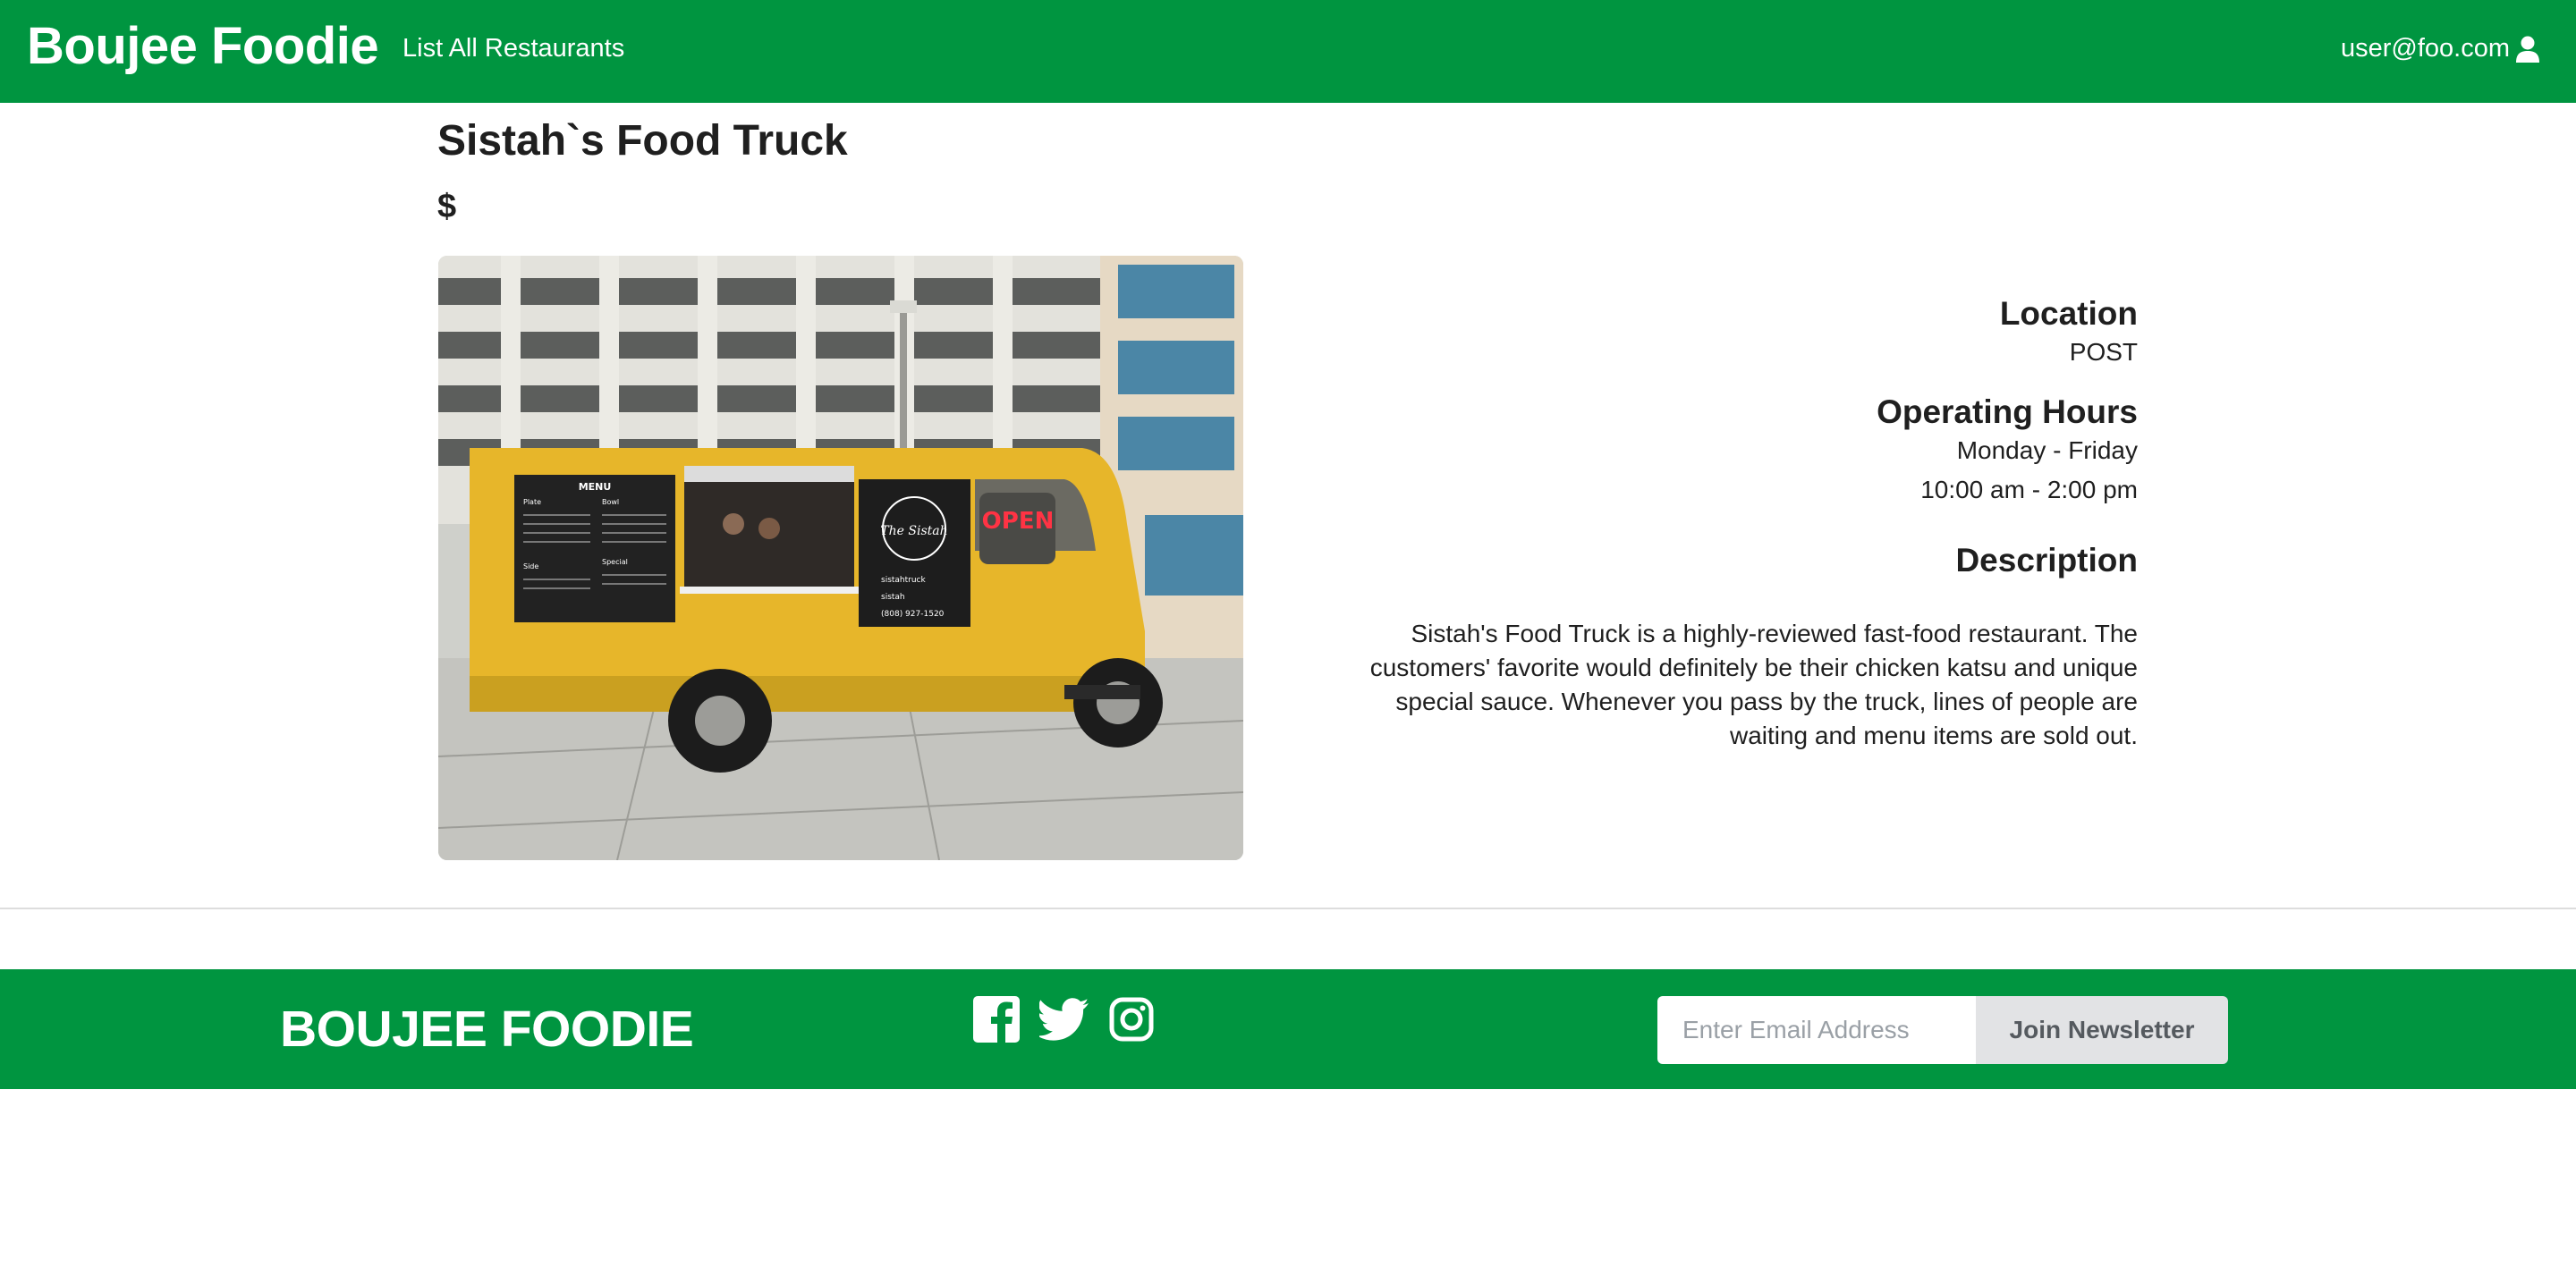 Image resolution: width=2576 pixels, height=1284 pixels. I want to click on list-all-restaurants-link: List All Restaurants, so click(513, 49).